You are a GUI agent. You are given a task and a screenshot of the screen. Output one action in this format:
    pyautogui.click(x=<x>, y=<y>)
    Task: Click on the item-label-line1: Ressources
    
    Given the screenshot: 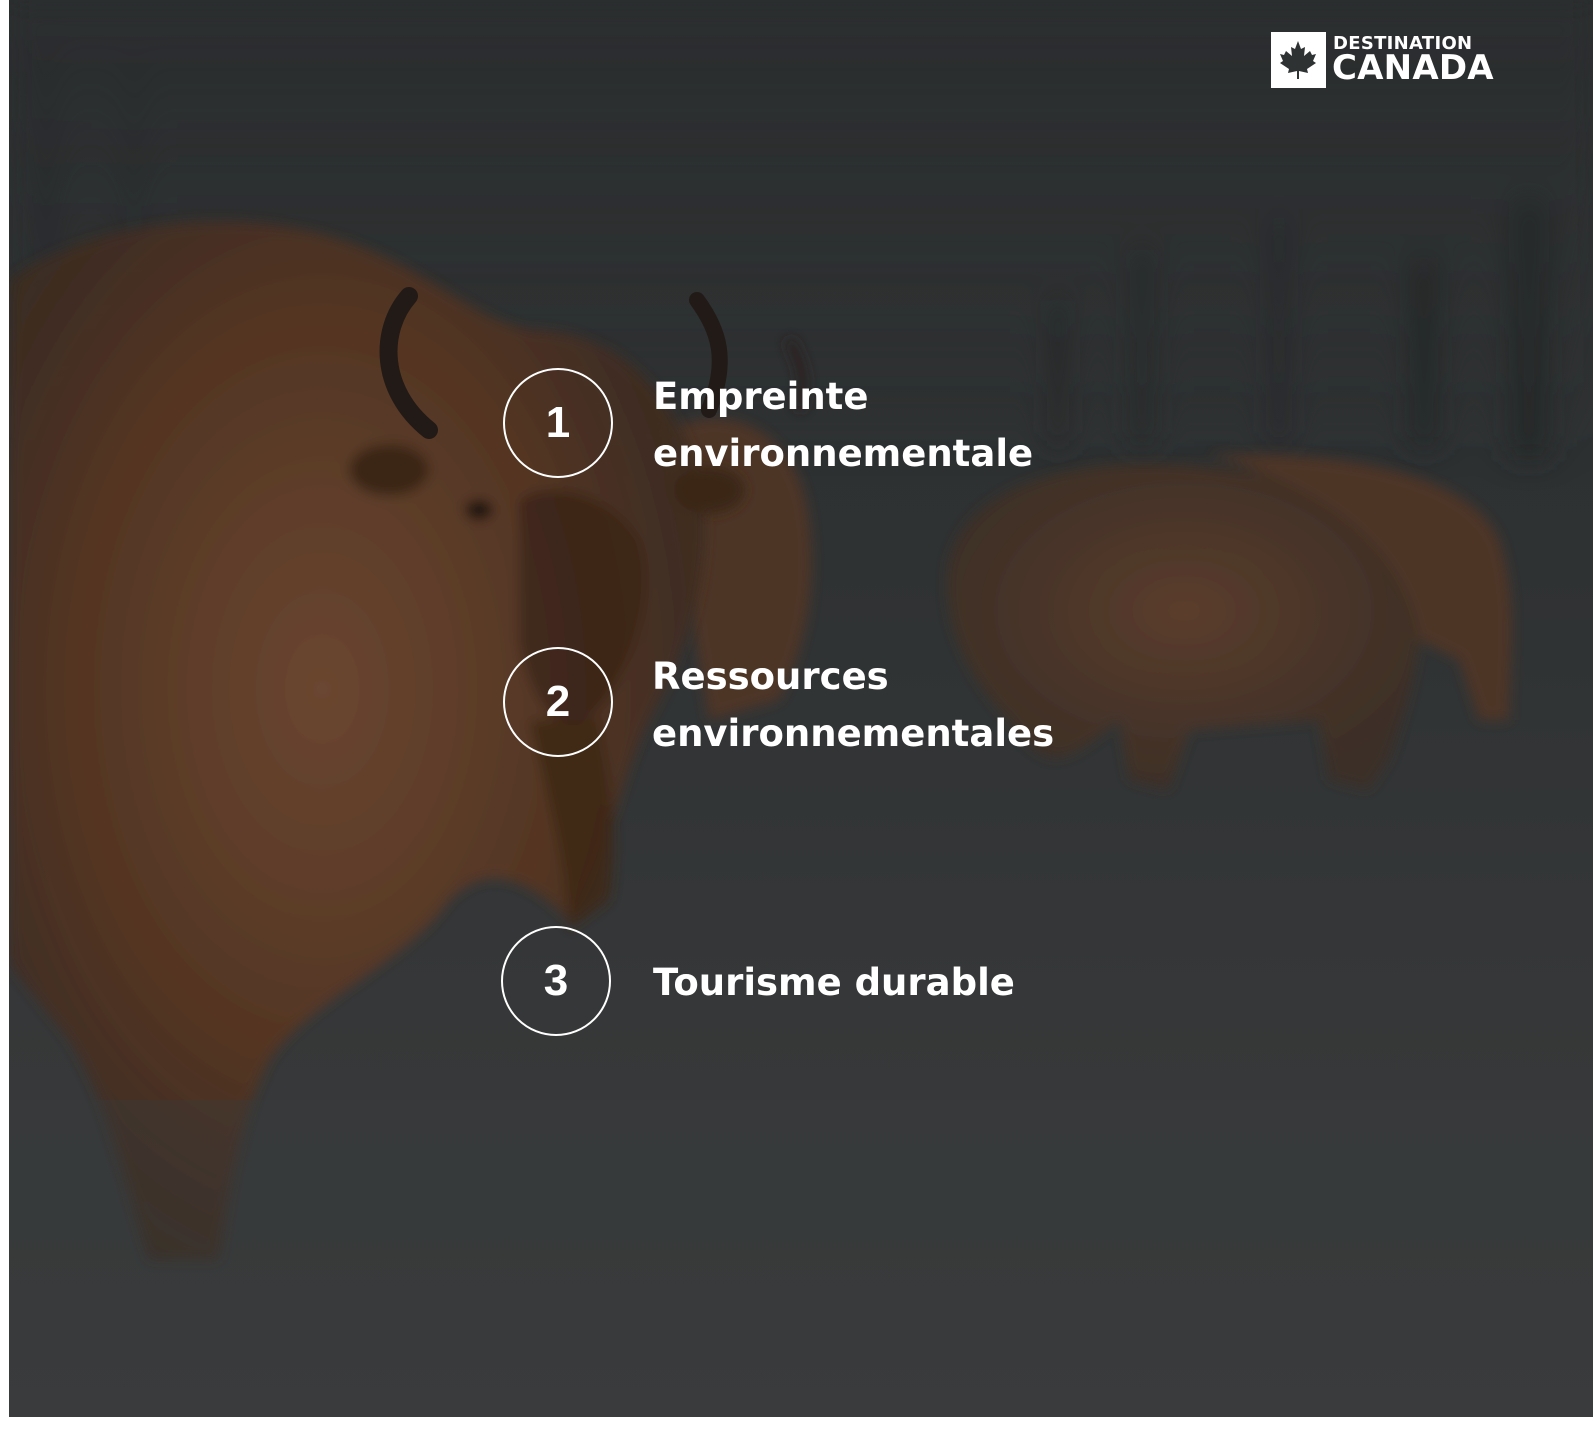 What is the action you would take?
    pyautogui.click(x=770, y=676)
    